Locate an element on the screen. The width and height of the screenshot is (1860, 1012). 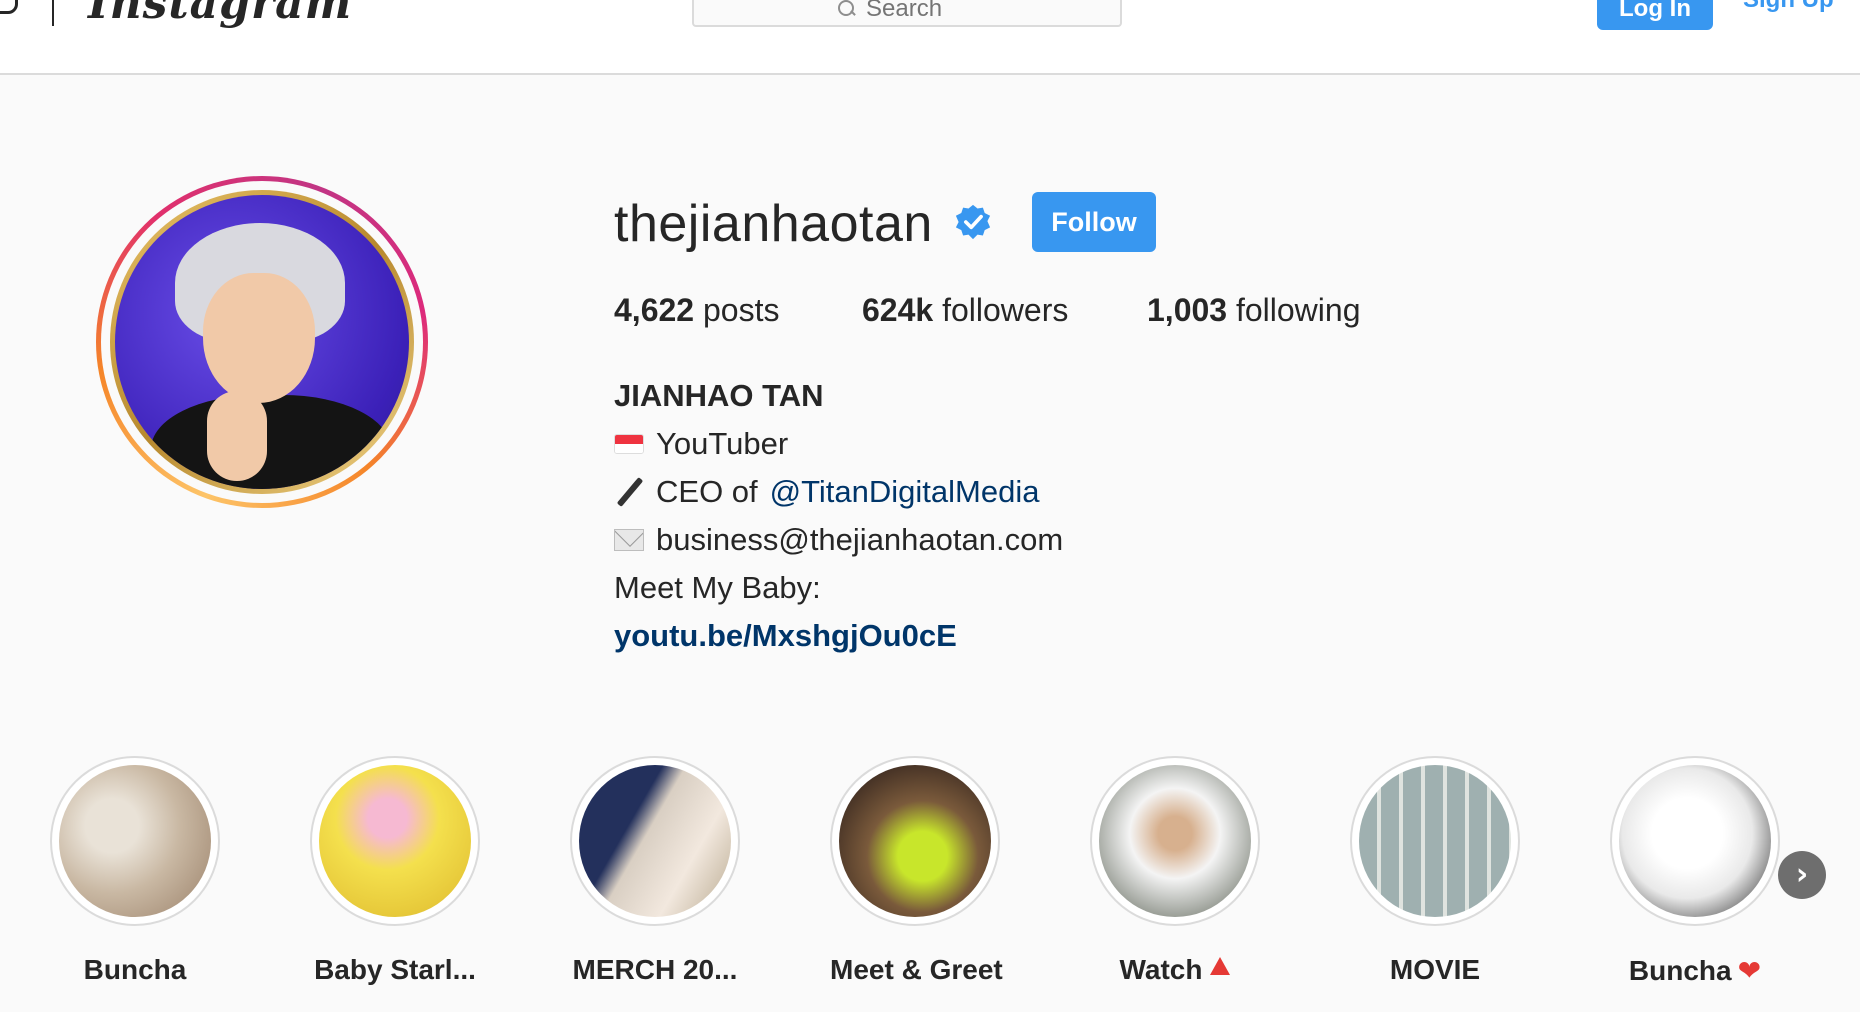
highlight-item: MOVIE is located at coordinates (1435, 871).